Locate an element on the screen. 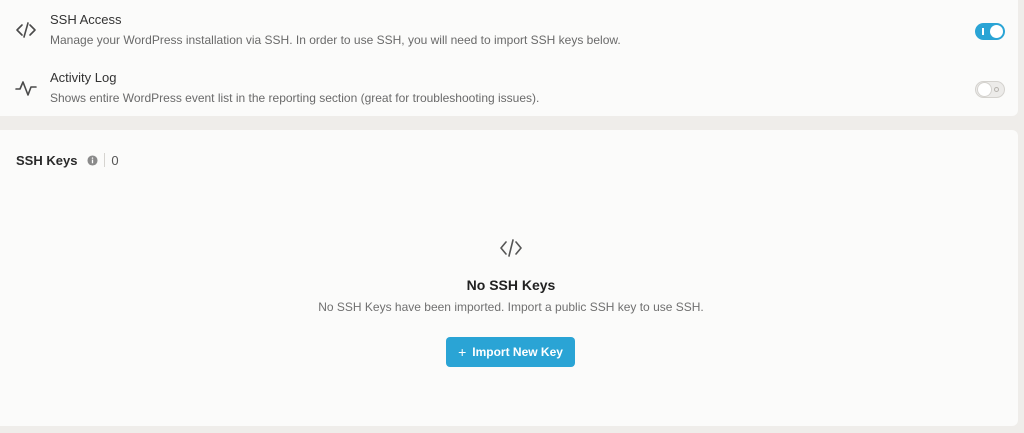  toggle-on-mark is located at coordinates (983, 31).